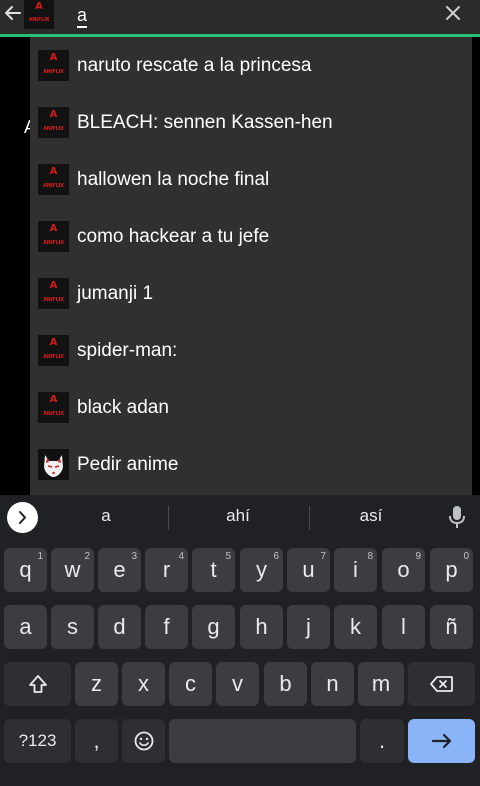 The width and height of the screenshot is (480, 786). I want to click on suggestion-label: como hackear a tu jefe, so click(173, 236).